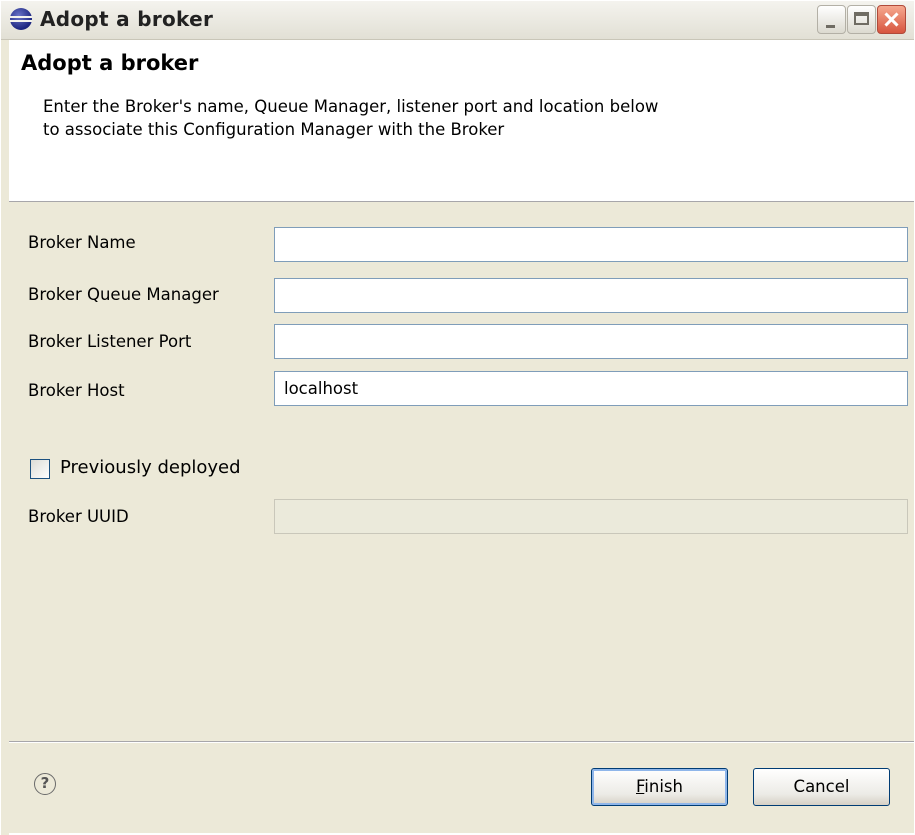  I want to click on title-bar: Adopt a broker, so click(457, 20).